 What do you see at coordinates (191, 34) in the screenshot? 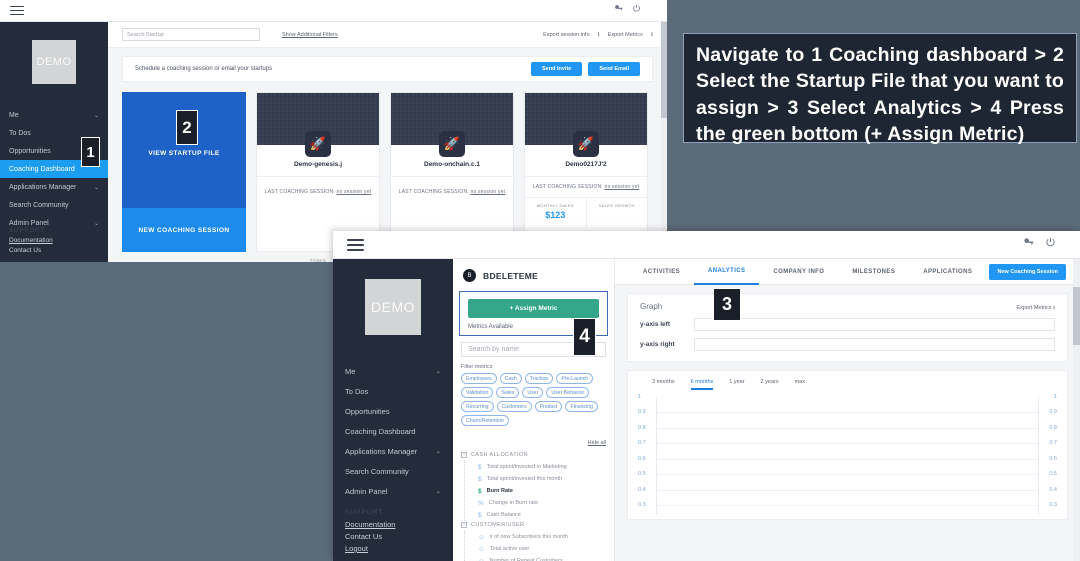
I see `search-input: Search Startup` at bounding box center [191, 34].